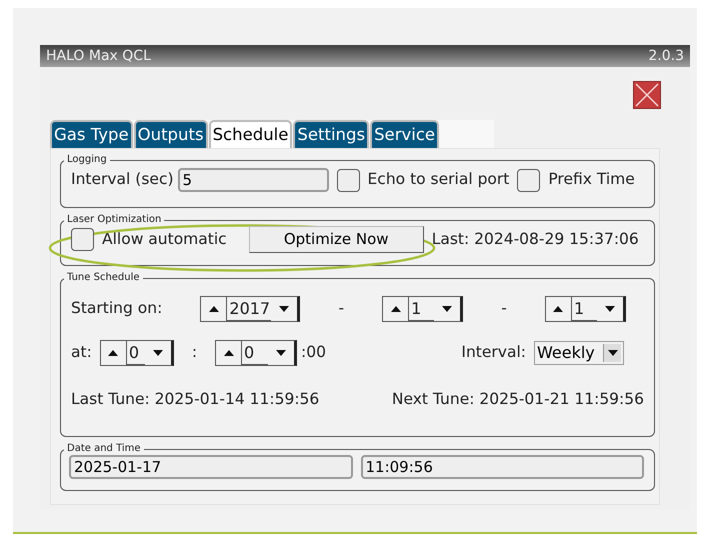 Image resolution: width=701 pixels, height=535 pixels. What do you see at coordinates (87, 160) in the screenshot?
I see `group-title: Logging` at bounding box center [87, 160].